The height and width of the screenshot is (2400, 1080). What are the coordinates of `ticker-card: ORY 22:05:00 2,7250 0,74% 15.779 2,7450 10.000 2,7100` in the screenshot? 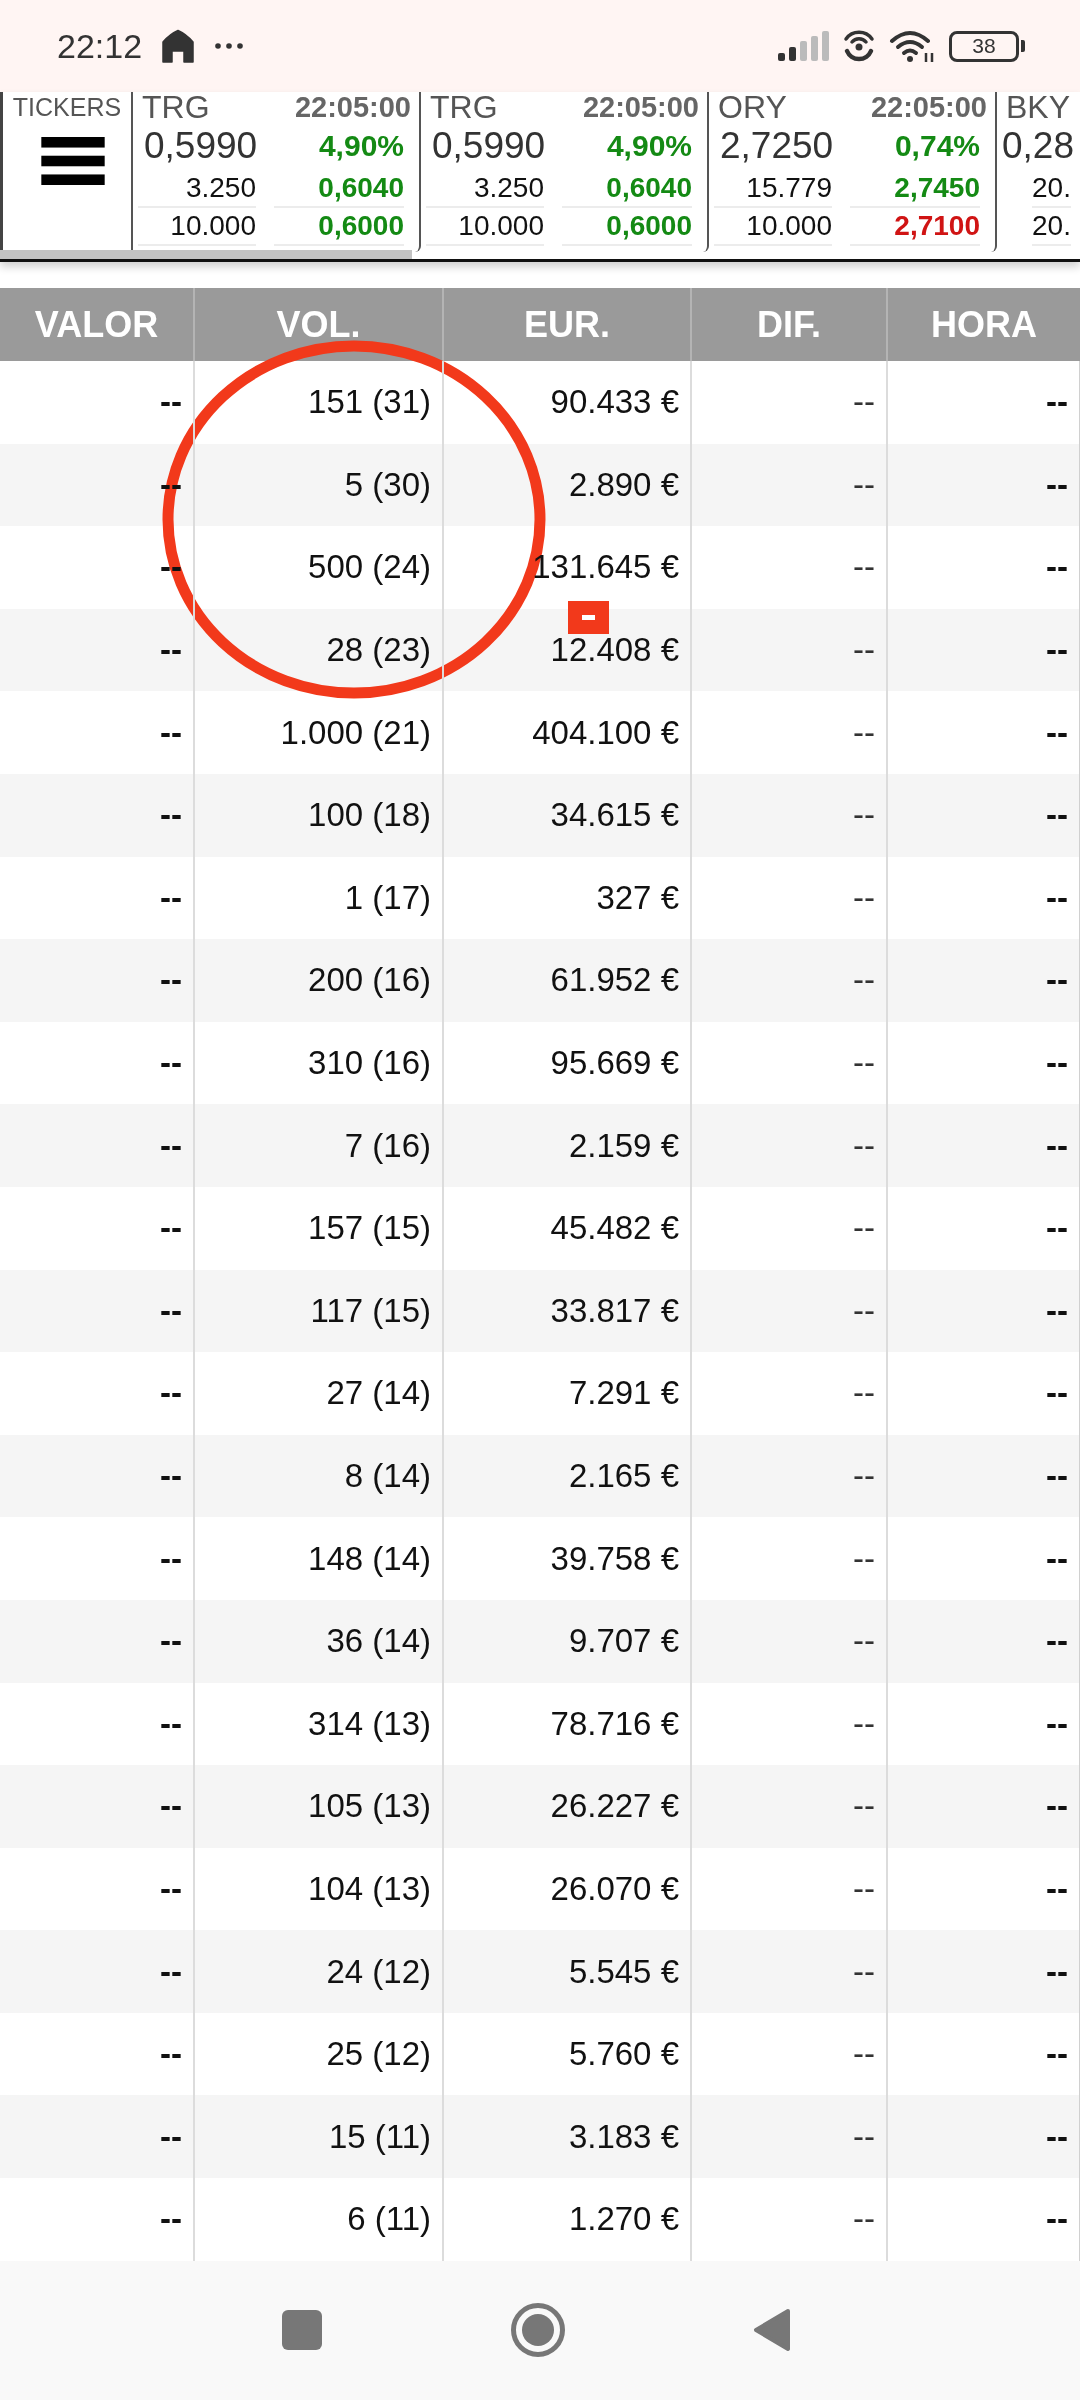 It's located at (853, 172).